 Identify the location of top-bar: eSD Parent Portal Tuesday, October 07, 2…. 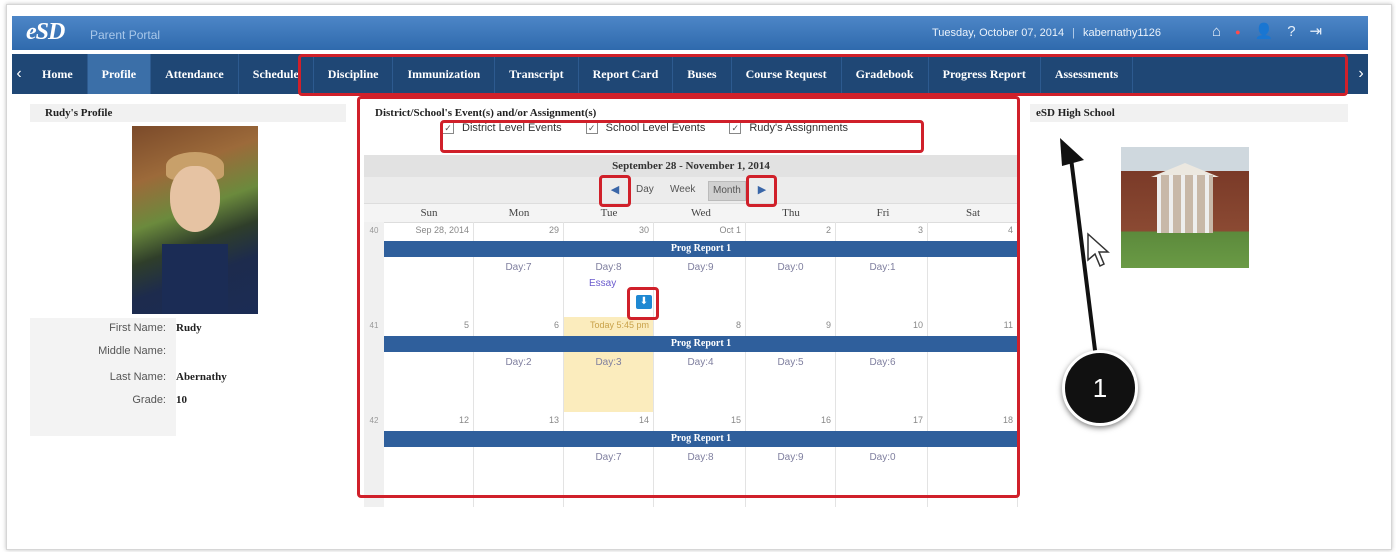
(690, 33).